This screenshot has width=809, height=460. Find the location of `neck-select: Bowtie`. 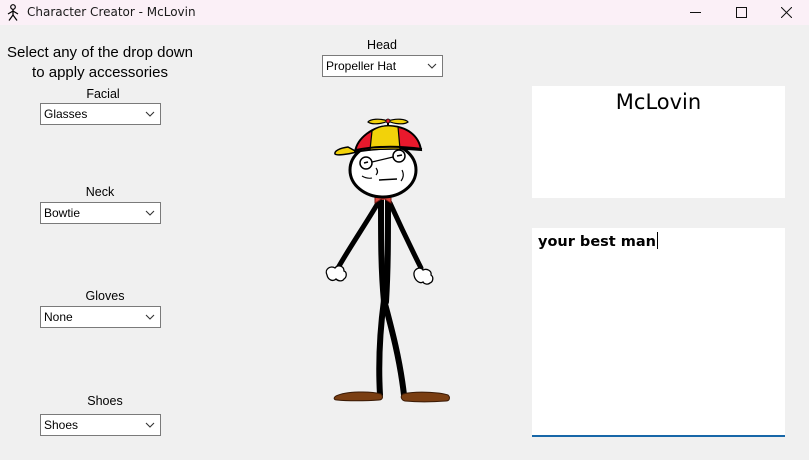

neck-select: Bowtie is located at coordinates (100, 213).